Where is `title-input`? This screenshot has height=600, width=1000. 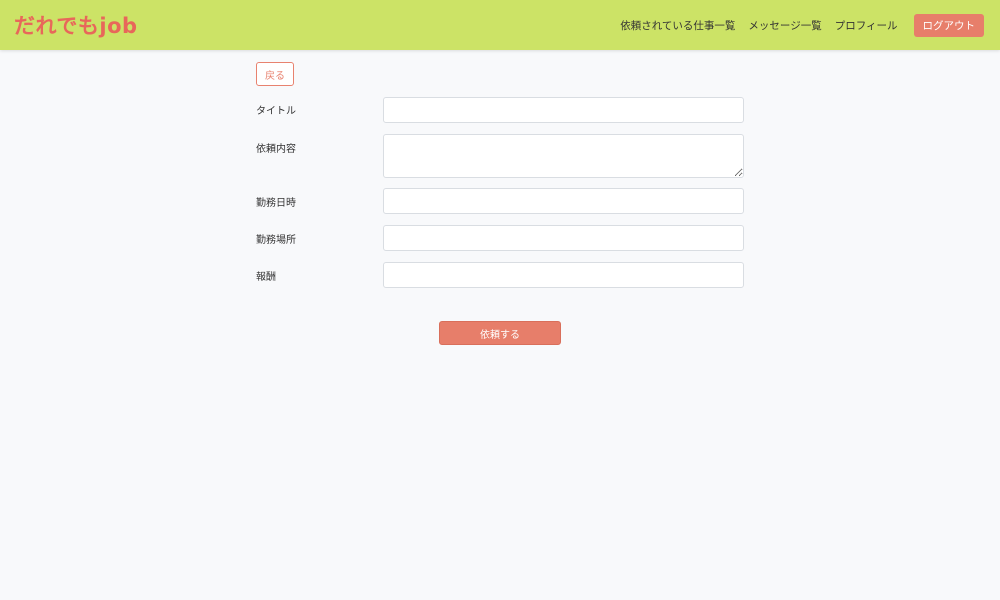
title-input is located at coordinates (563, 110).